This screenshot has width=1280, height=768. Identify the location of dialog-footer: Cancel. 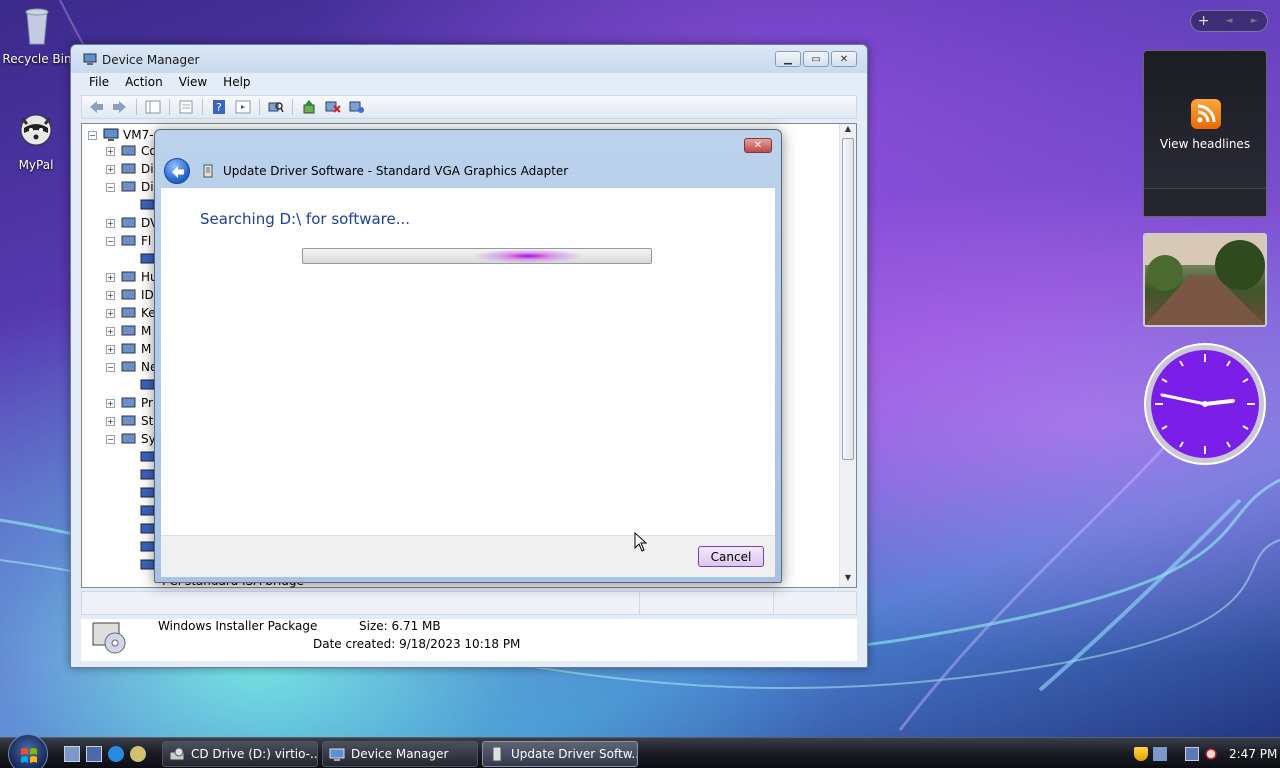
(468, 556).